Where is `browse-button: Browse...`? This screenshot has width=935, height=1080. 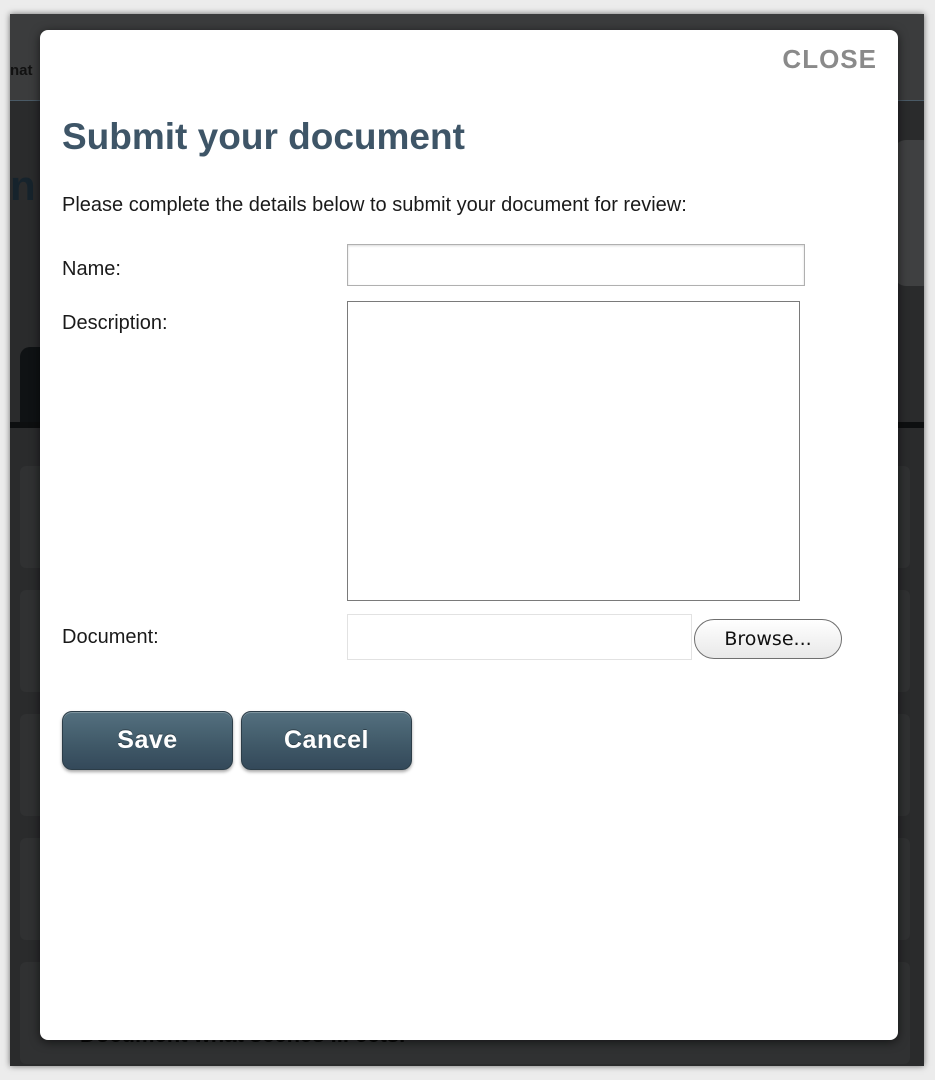 browse-button: Browse... is located at coordinates (768, 639).